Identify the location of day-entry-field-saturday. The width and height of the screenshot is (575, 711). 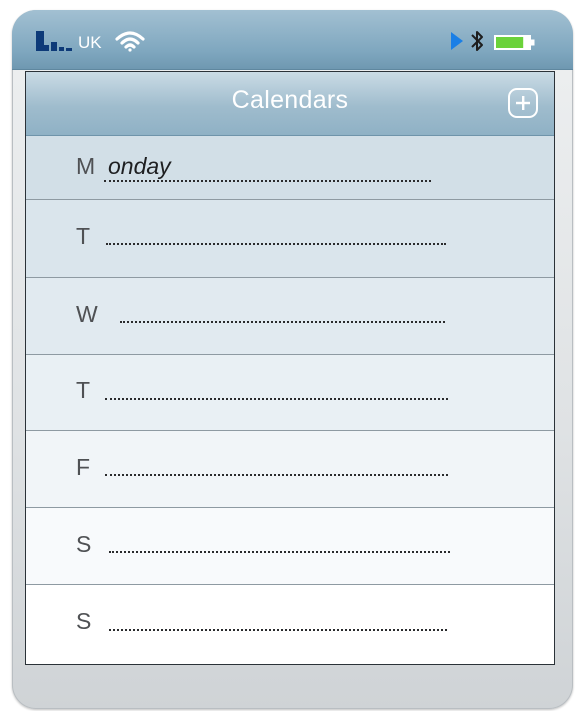
(279, 540).